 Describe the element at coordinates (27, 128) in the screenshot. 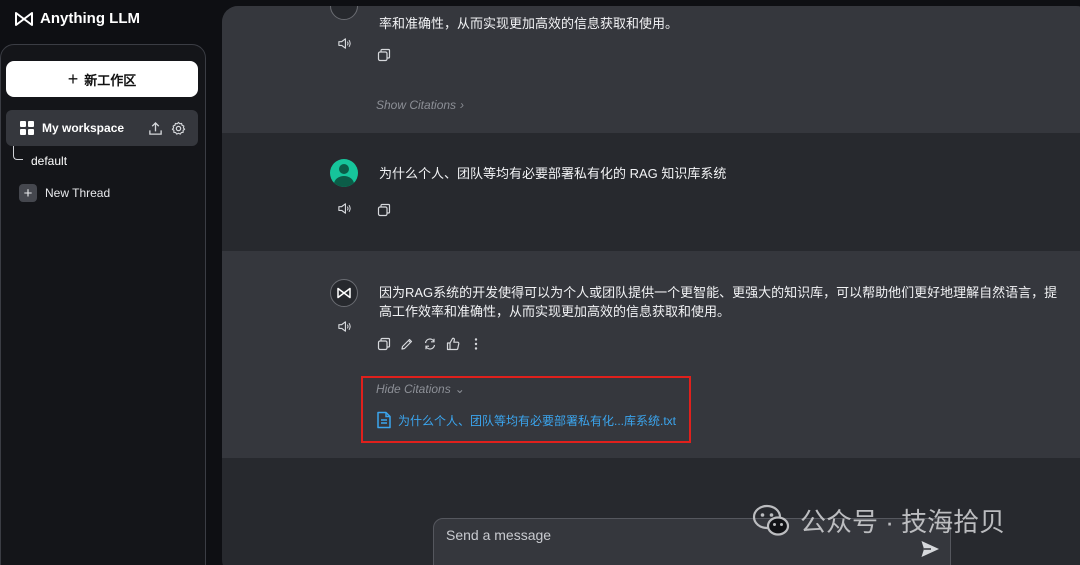

I see `workspace-grid-icon` at that location.